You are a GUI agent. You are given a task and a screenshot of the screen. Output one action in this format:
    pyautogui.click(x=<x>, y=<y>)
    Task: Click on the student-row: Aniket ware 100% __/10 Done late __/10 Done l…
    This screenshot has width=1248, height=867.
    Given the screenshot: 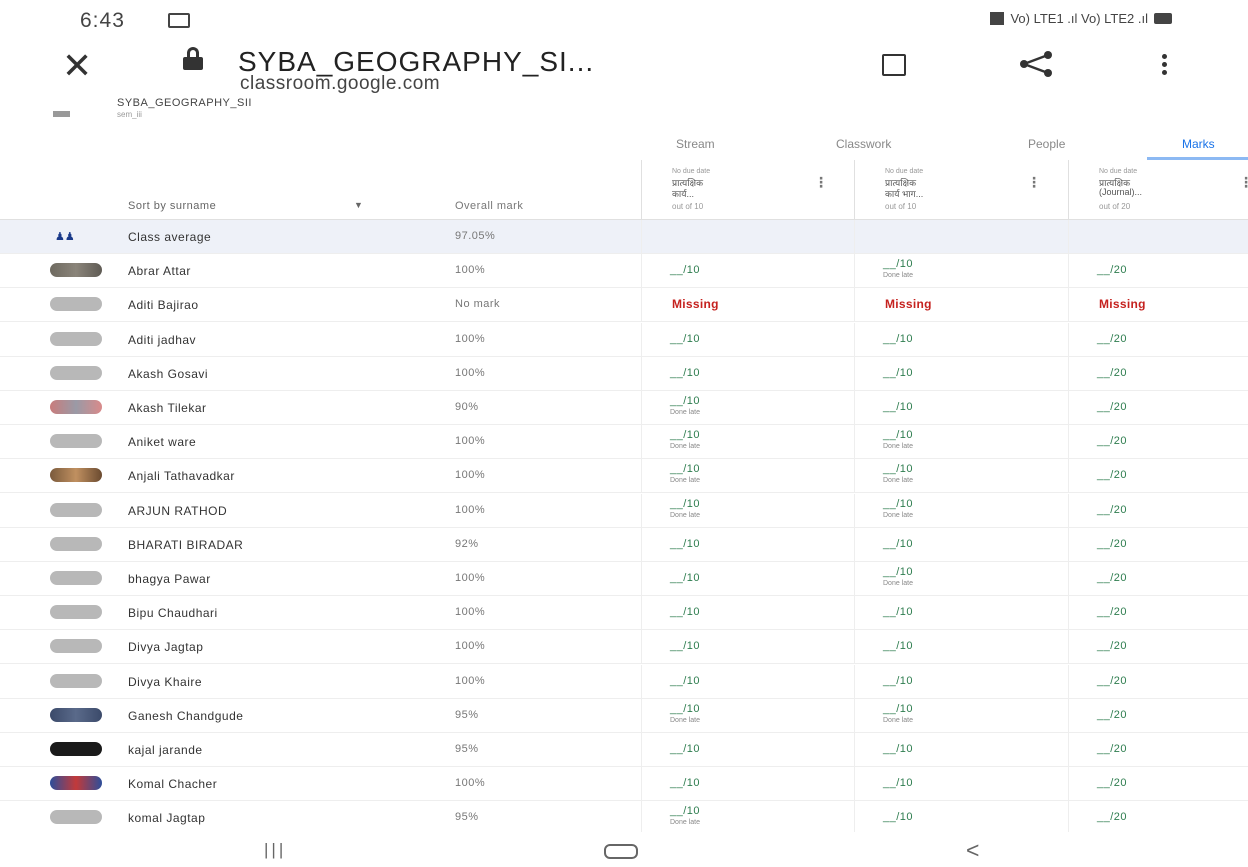 What is the action you would take?
    pyautogui.click(x=624, y=442)
    